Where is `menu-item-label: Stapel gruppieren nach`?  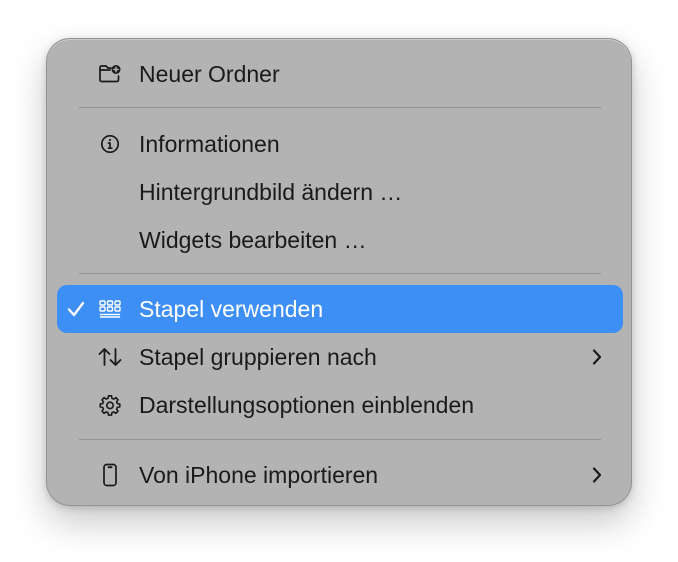 menu-item-label: Stapel gruppieren nach is located at coordinates (258, 357).